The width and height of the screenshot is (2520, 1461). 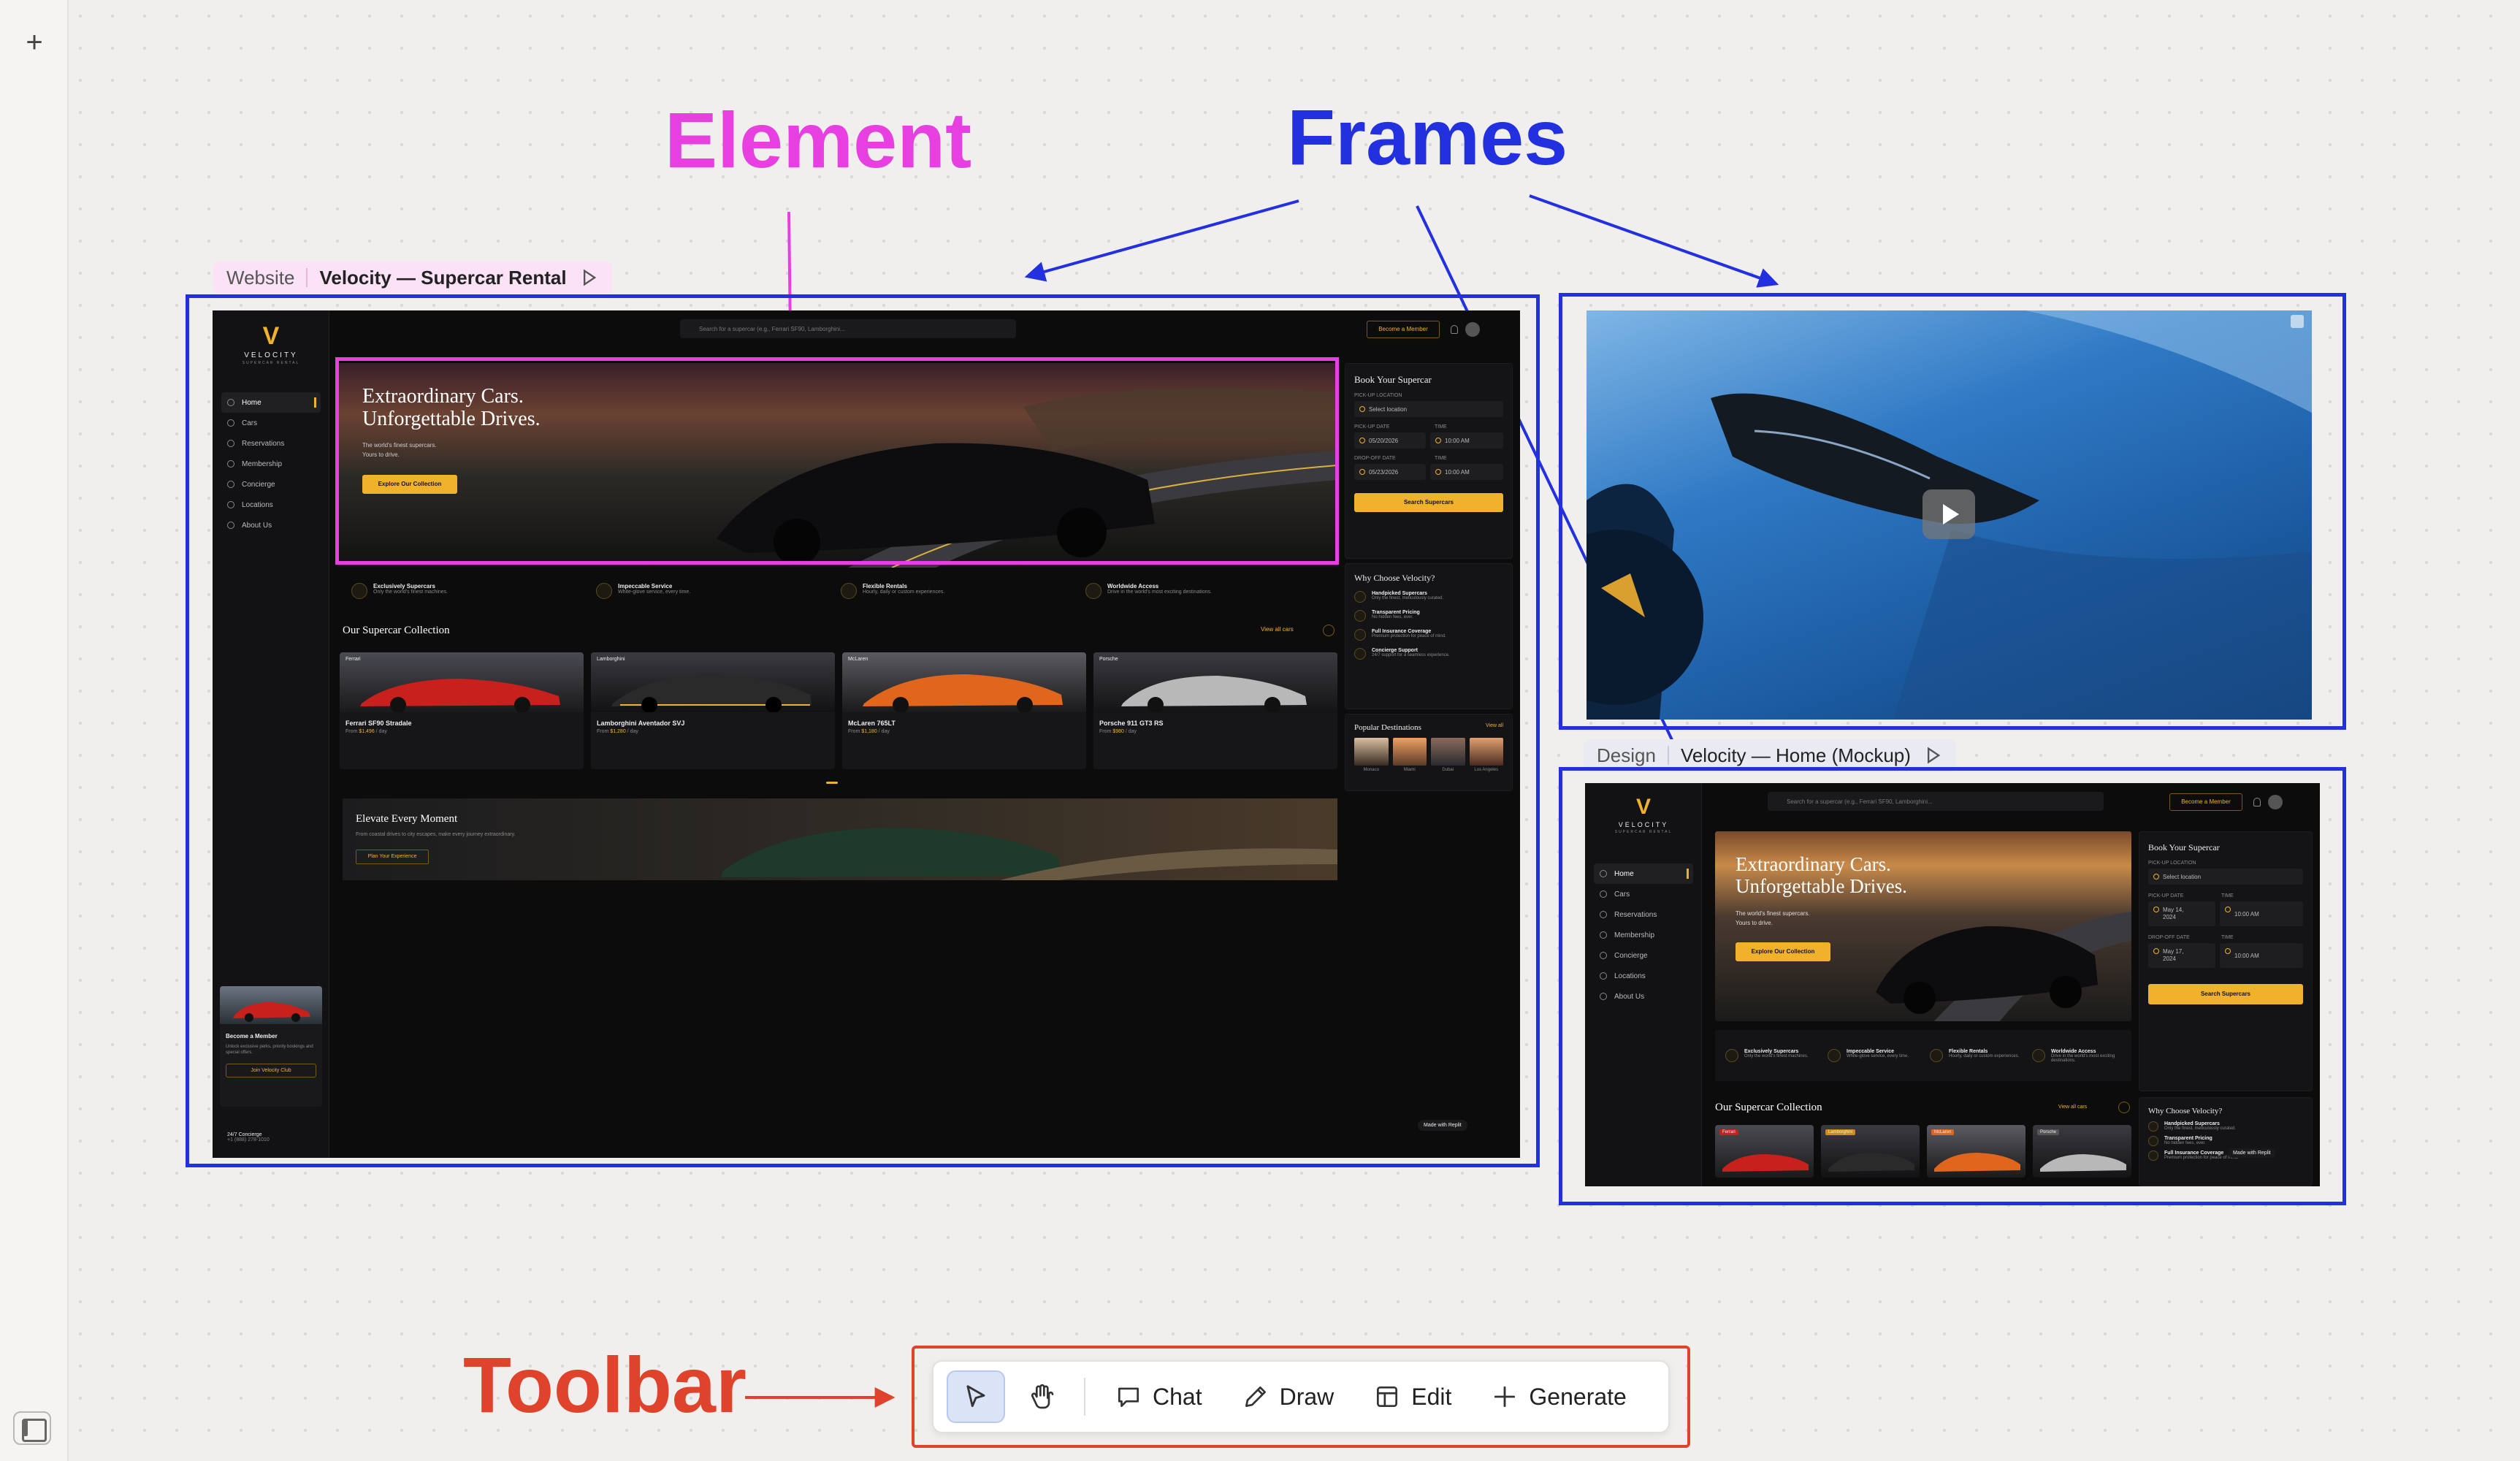 I want to click on selected-element-highlight, so click(x=837, y=461).